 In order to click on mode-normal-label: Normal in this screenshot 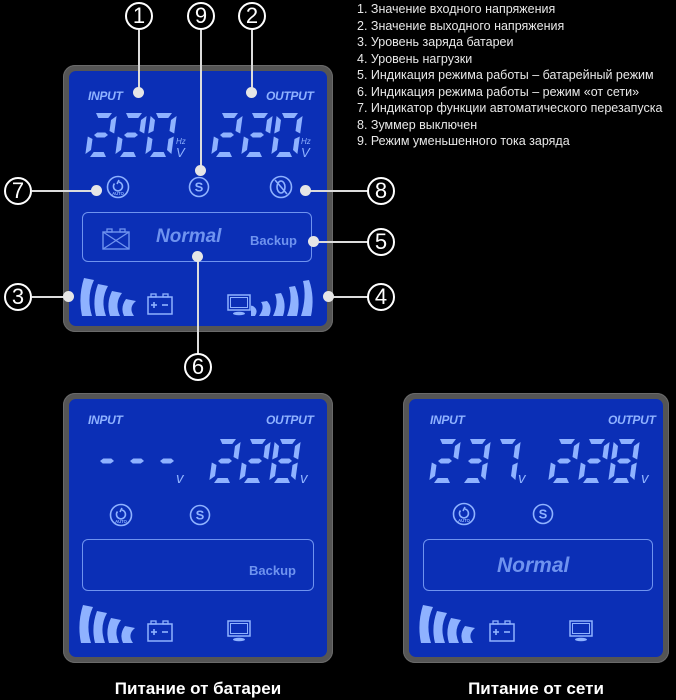, I will do `click(533, 565)`.